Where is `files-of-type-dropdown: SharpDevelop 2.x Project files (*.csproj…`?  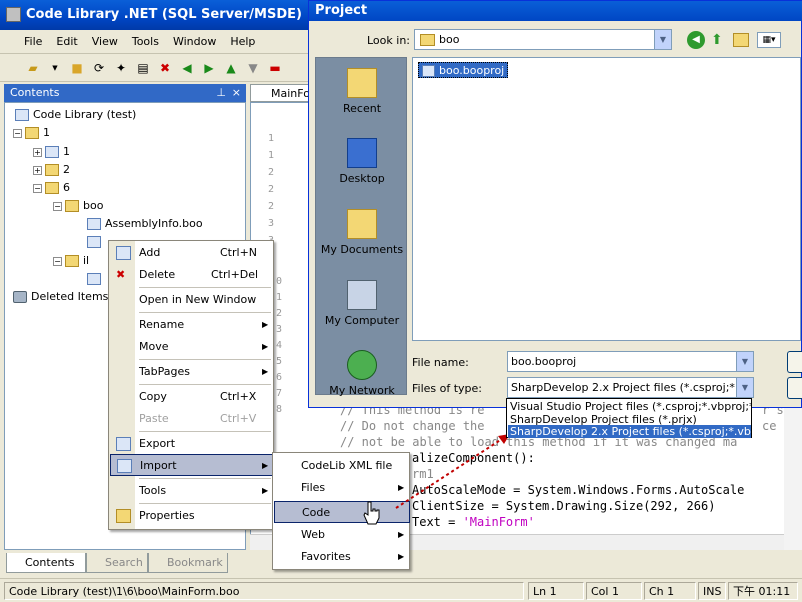
files-of-type-dropdown: SharpDevelop 2.x Project files (*.csproj… is located at coordinates (630, 387).